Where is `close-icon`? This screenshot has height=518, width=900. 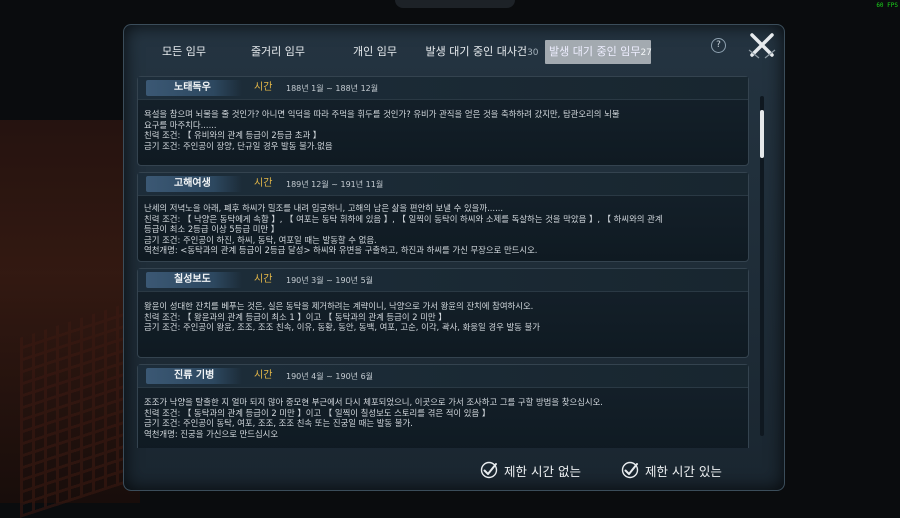 close-icon is located at coordinates (762, 45).